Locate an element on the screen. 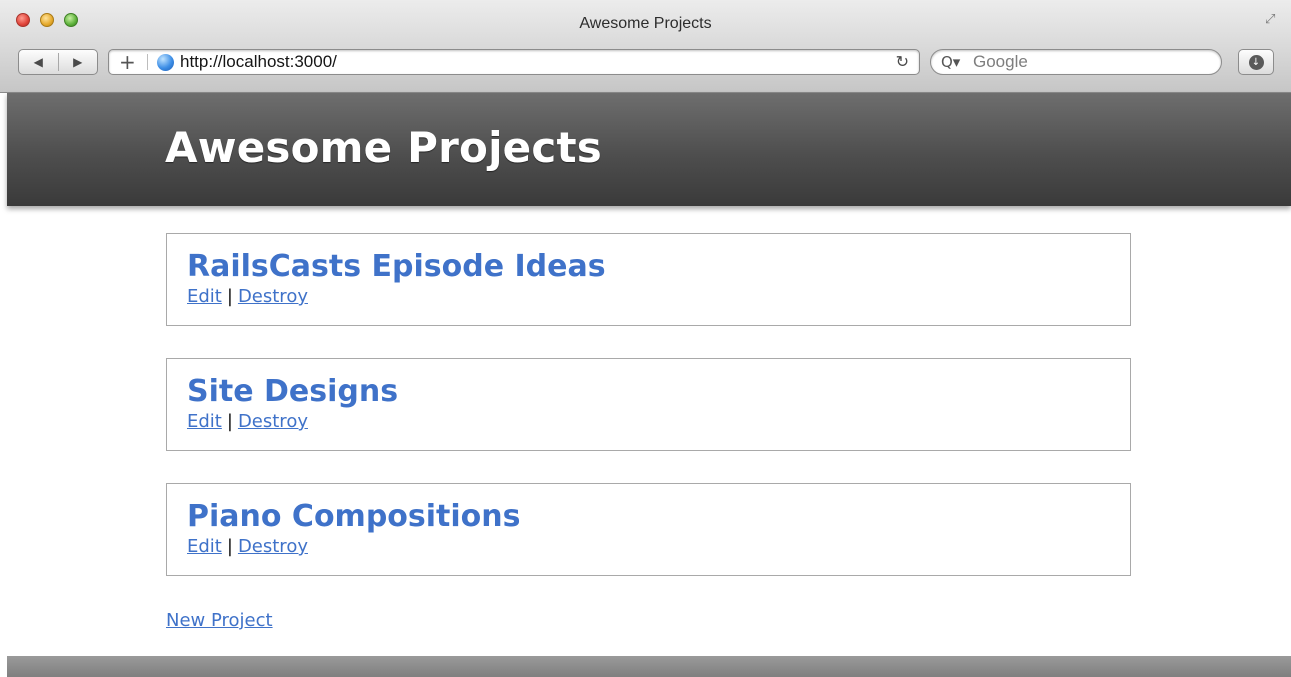 The height and width of the screenshot is (677, 1291). search-input is located at coordinates (1088, 62).